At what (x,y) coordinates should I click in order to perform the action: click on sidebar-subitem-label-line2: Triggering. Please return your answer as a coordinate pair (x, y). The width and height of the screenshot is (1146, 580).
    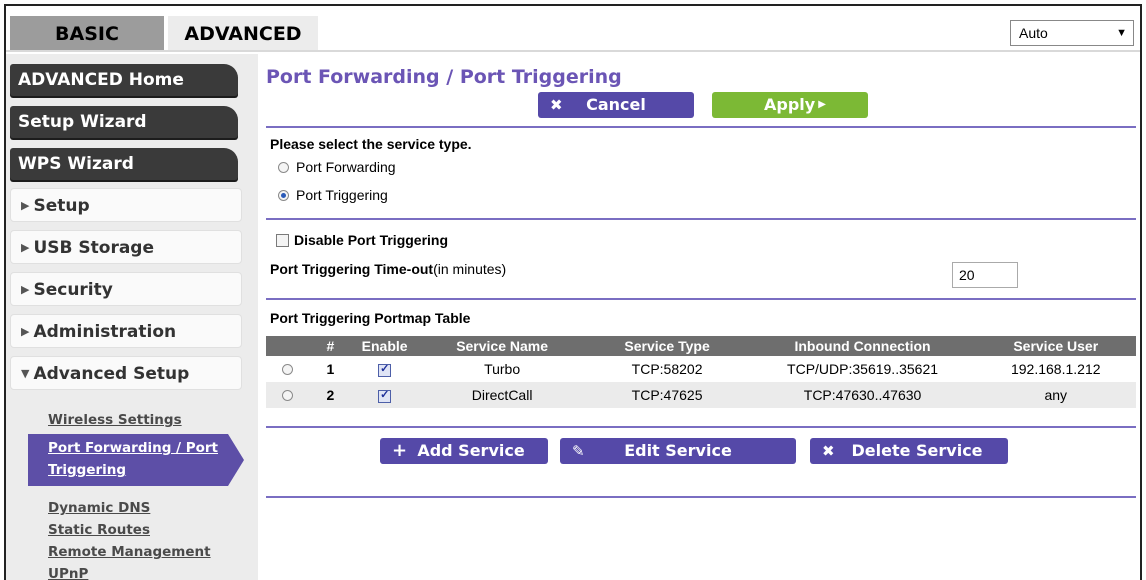
    Looking at the image, I should click on (87, 470).